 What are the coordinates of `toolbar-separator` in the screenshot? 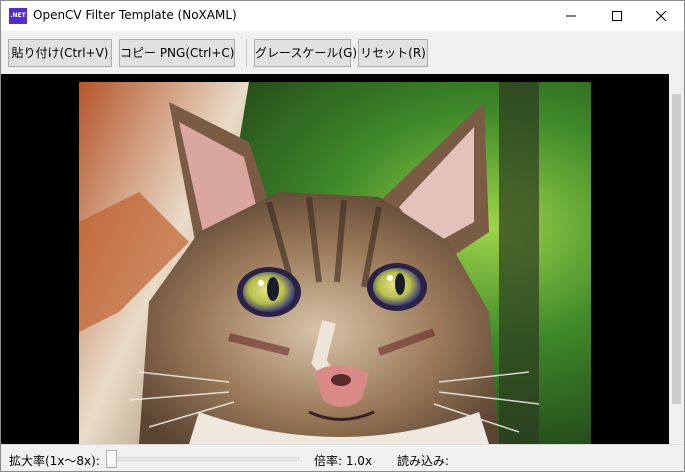 It's located at (246, 53).